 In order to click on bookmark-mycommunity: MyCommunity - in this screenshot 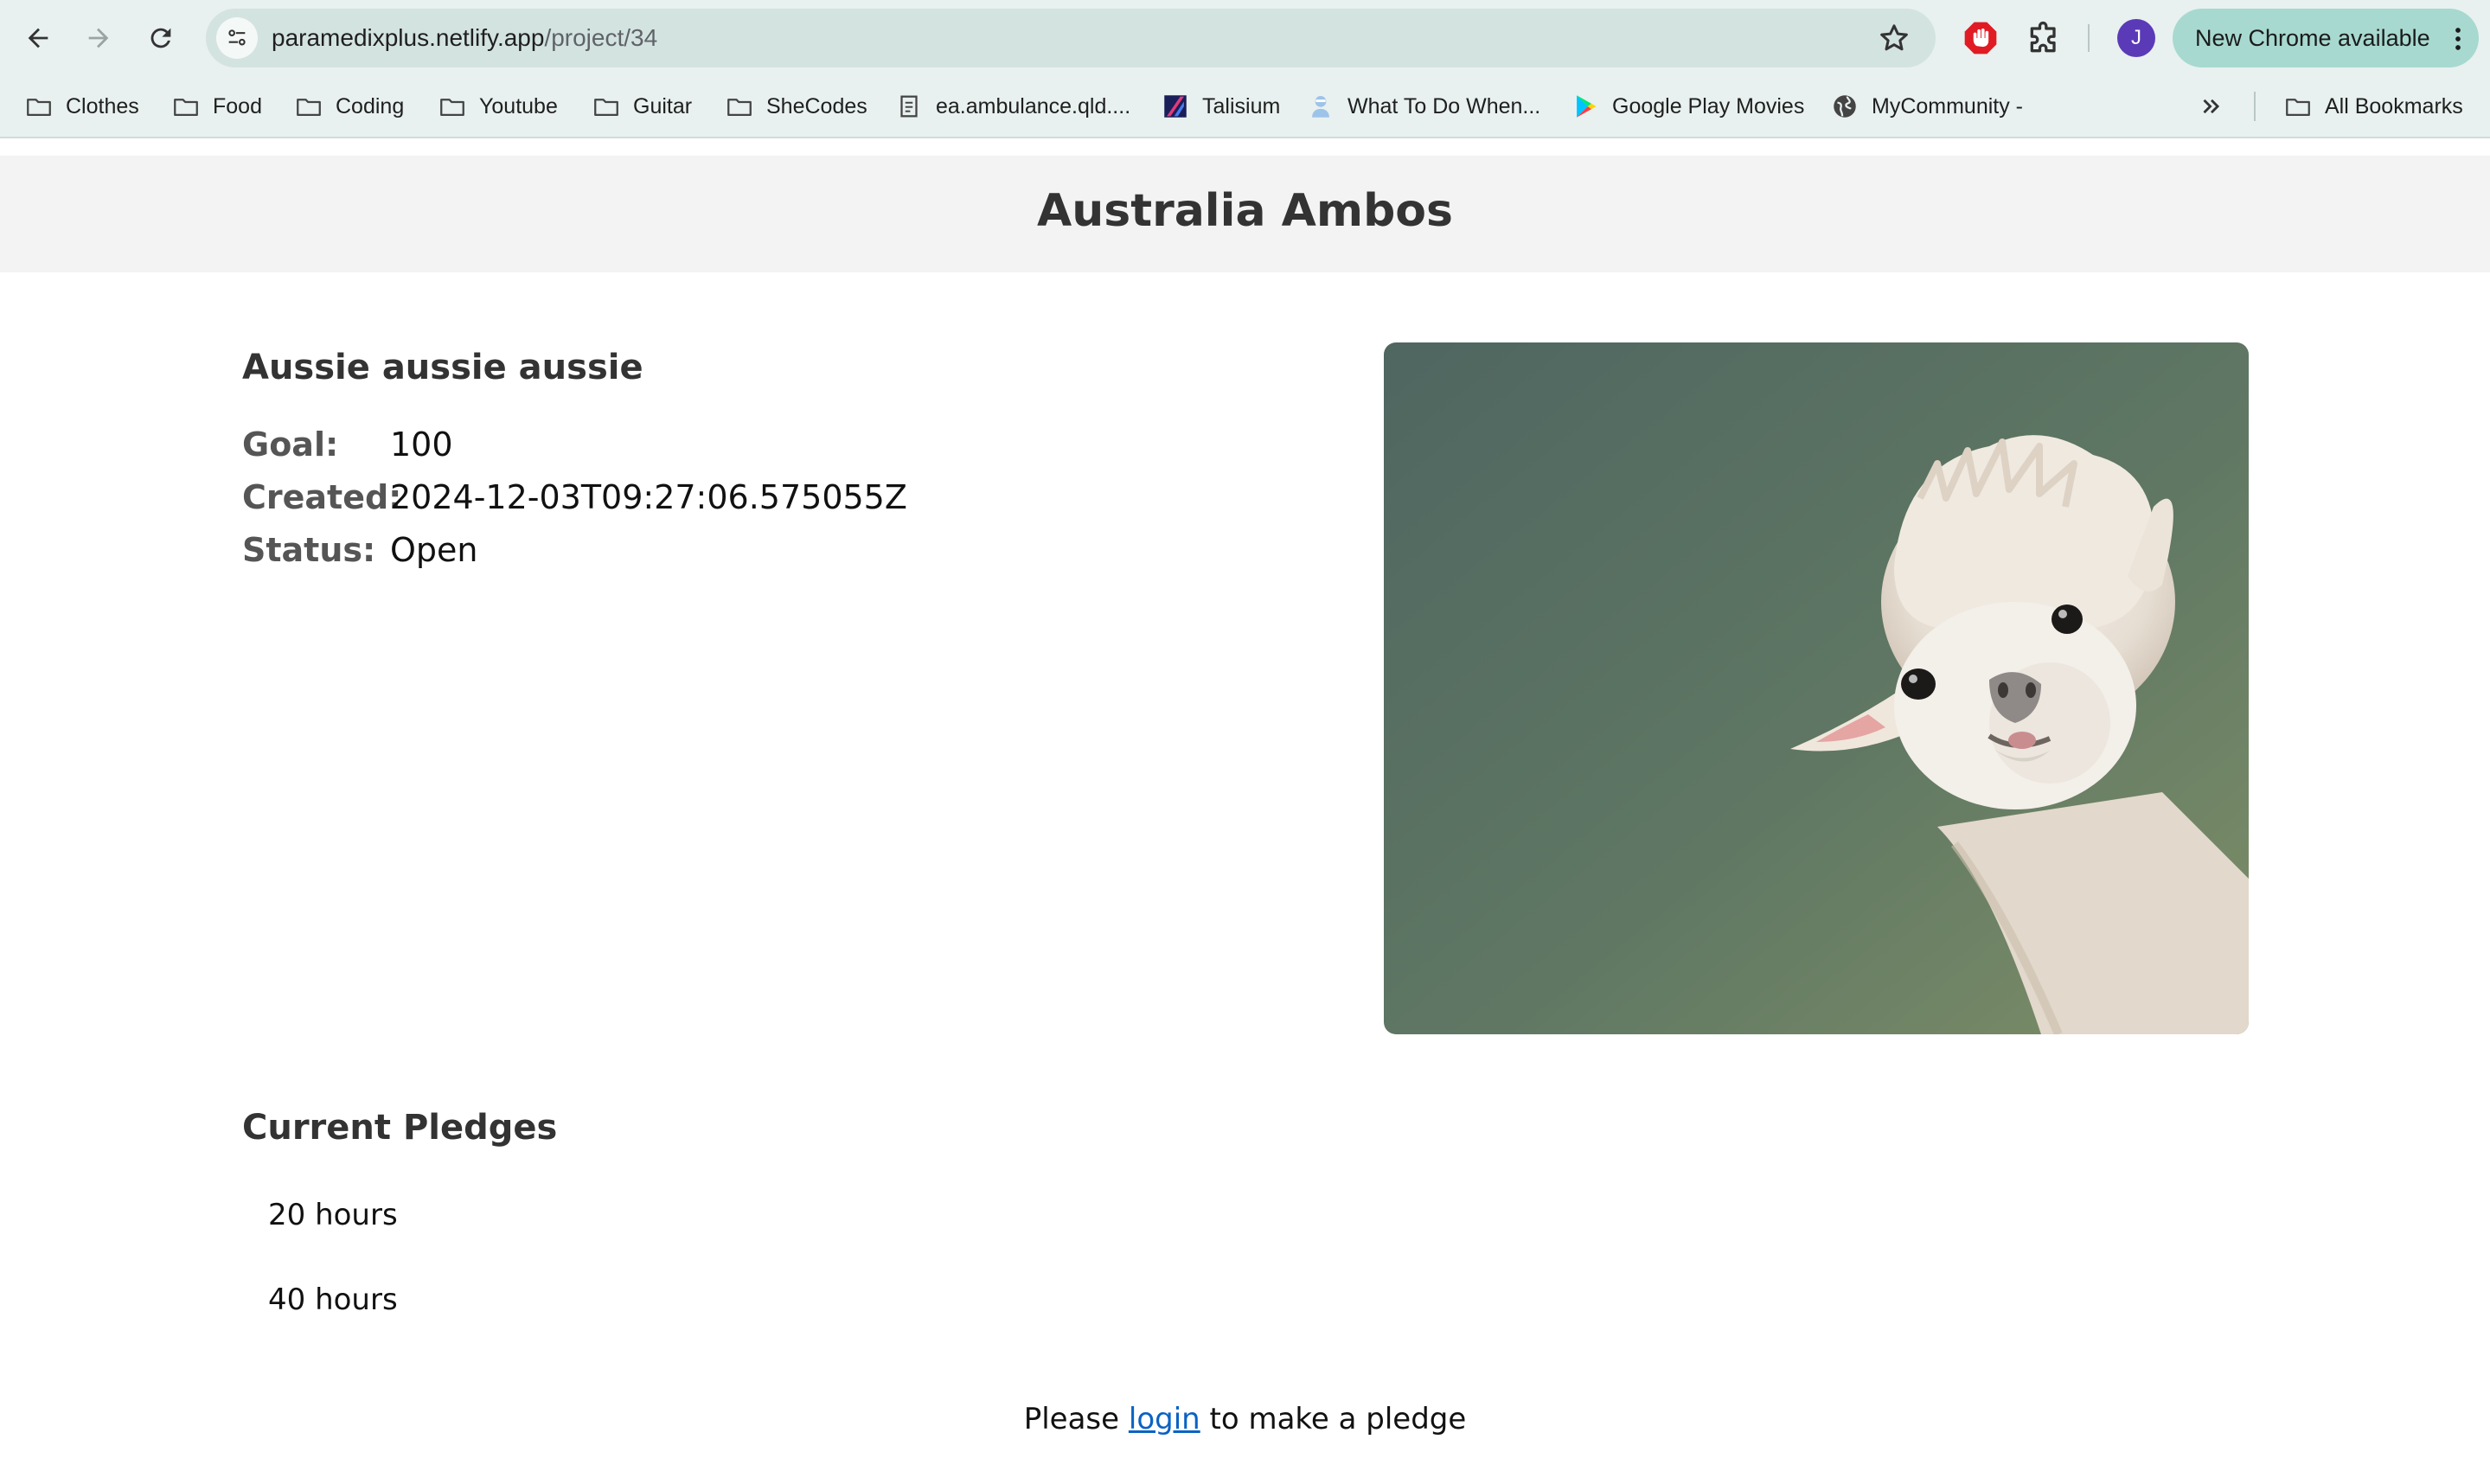, I will do `click(1926, 106)`.